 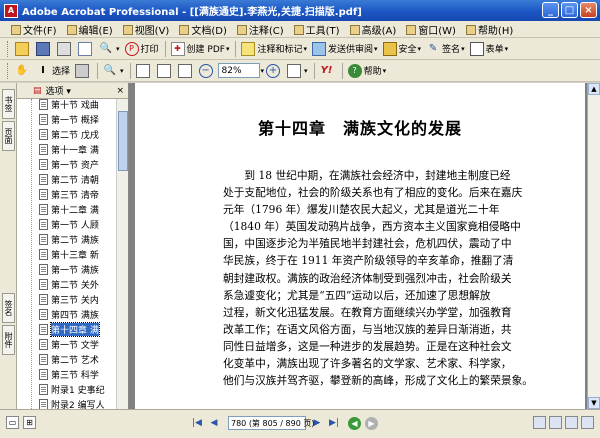 I want to click on rotate-button: ▾, so click(x=297, y=71).